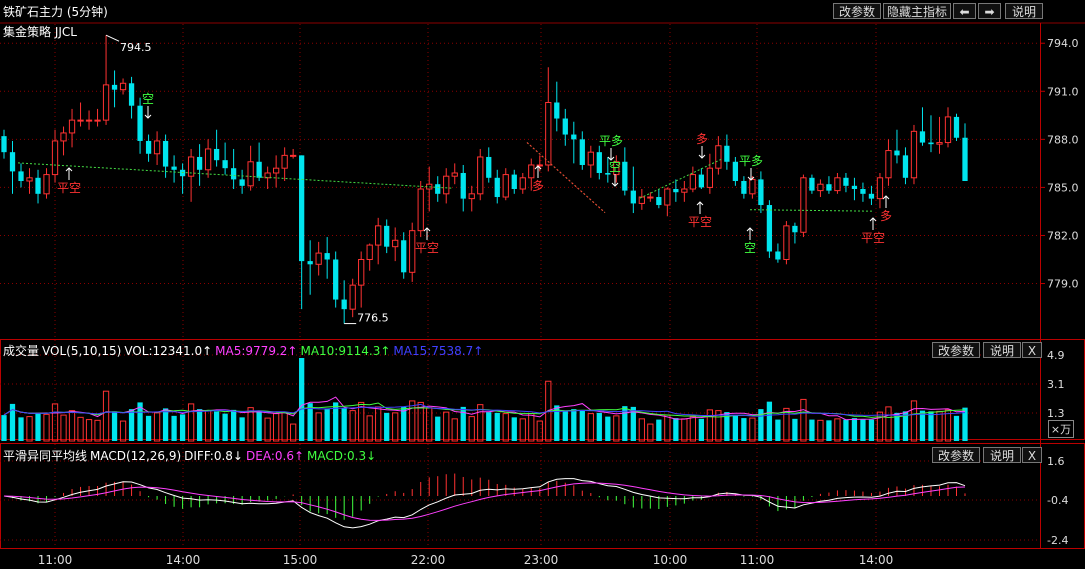 The width and height of the screenshot is (1085, 569). I want to click on stop-dashed-line, so click(235, 175).